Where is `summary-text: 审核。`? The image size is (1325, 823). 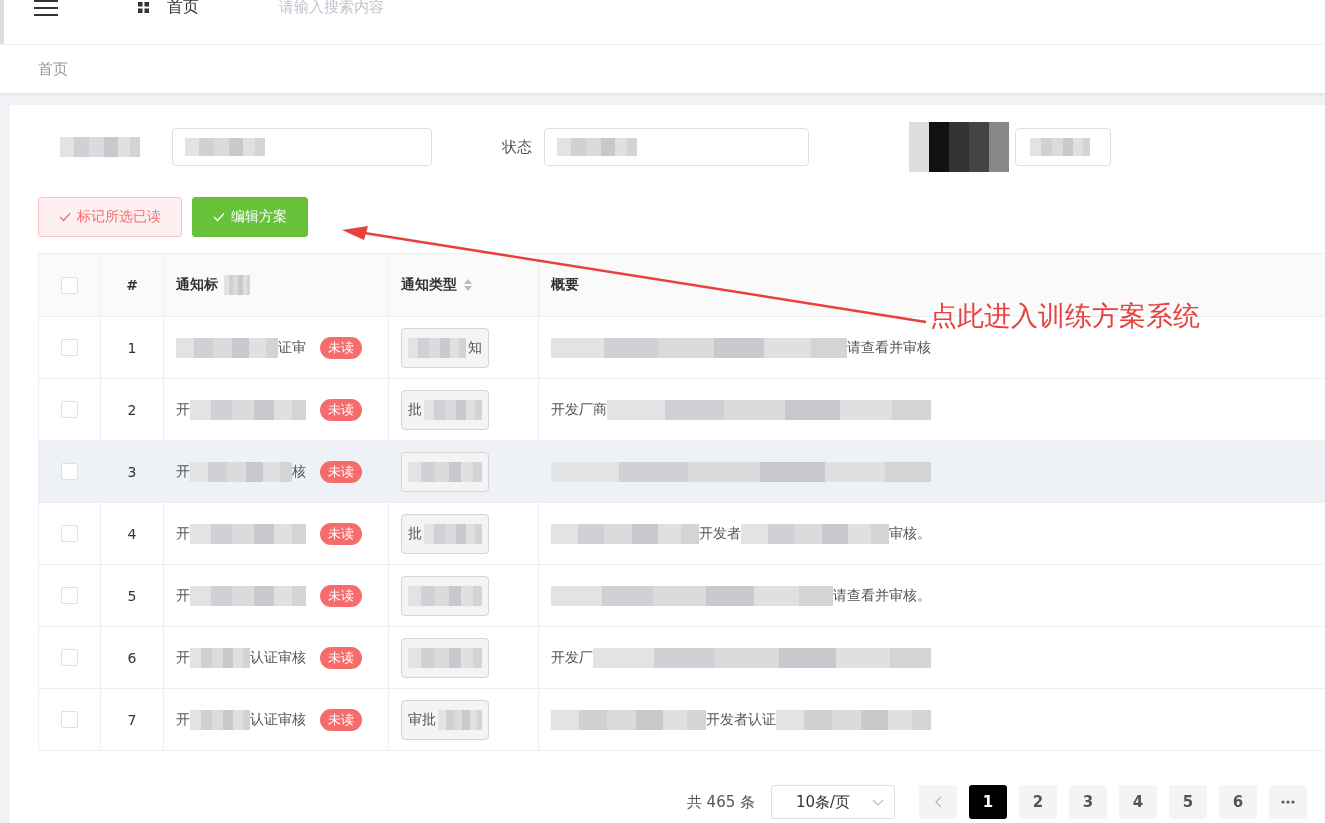 summary-text: 审核。 is located at coordinates (910, 533).